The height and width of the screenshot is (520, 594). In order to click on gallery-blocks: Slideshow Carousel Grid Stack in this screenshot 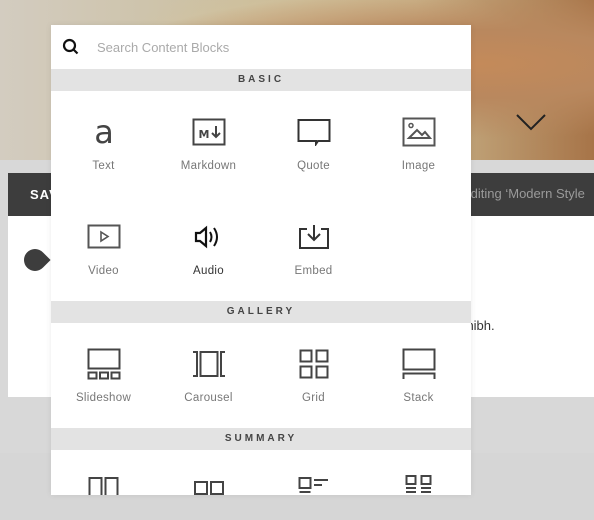, I will do `click(261, 375)`.